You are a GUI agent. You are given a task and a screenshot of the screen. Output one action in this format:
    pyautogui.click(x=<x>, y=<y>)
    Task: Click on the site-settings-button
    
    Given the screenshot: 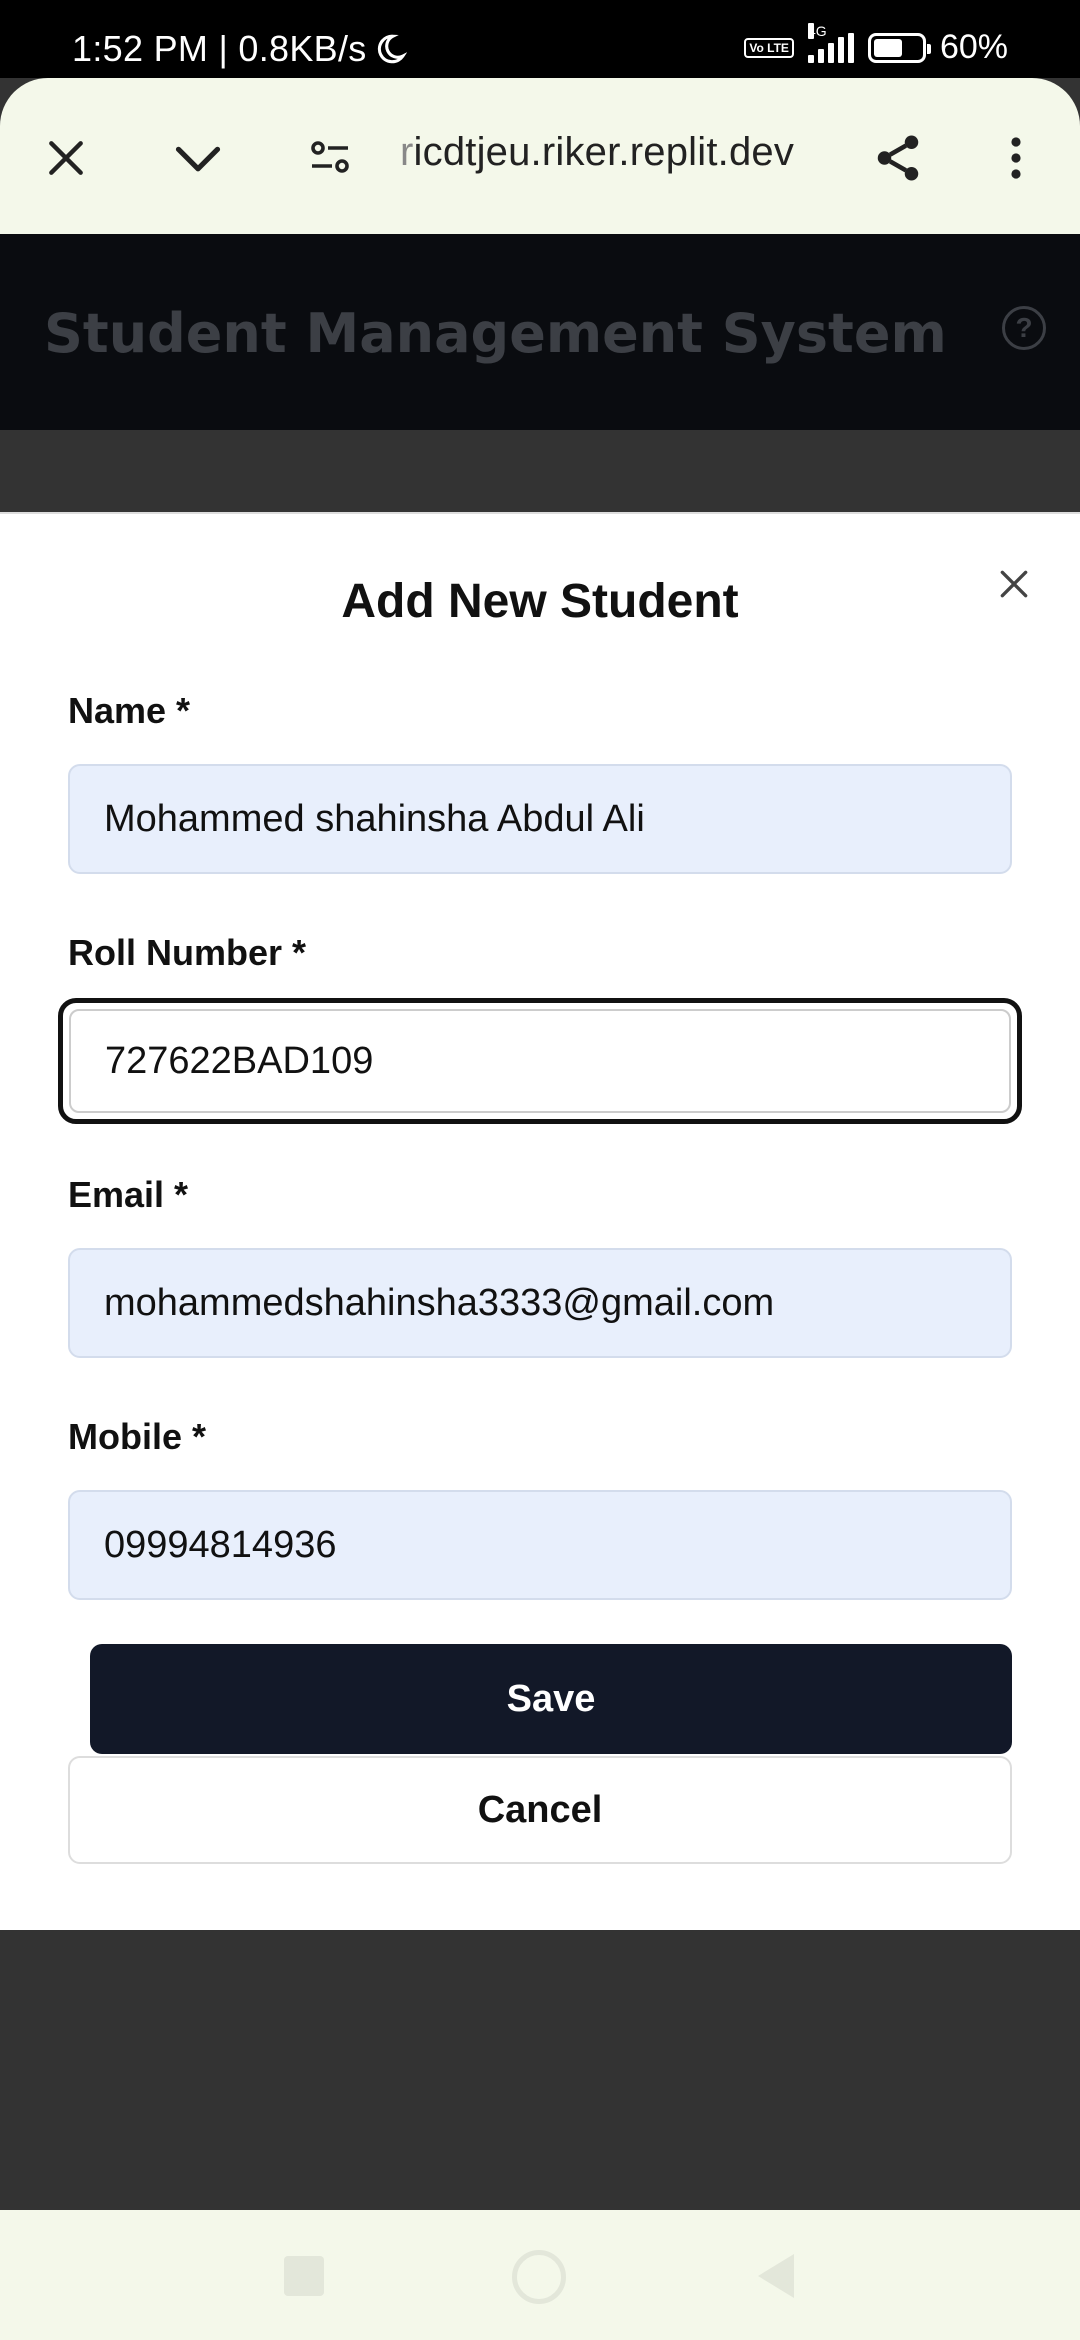 What is the action you would take?
    pyautogui.click(x=330, y=158)
    